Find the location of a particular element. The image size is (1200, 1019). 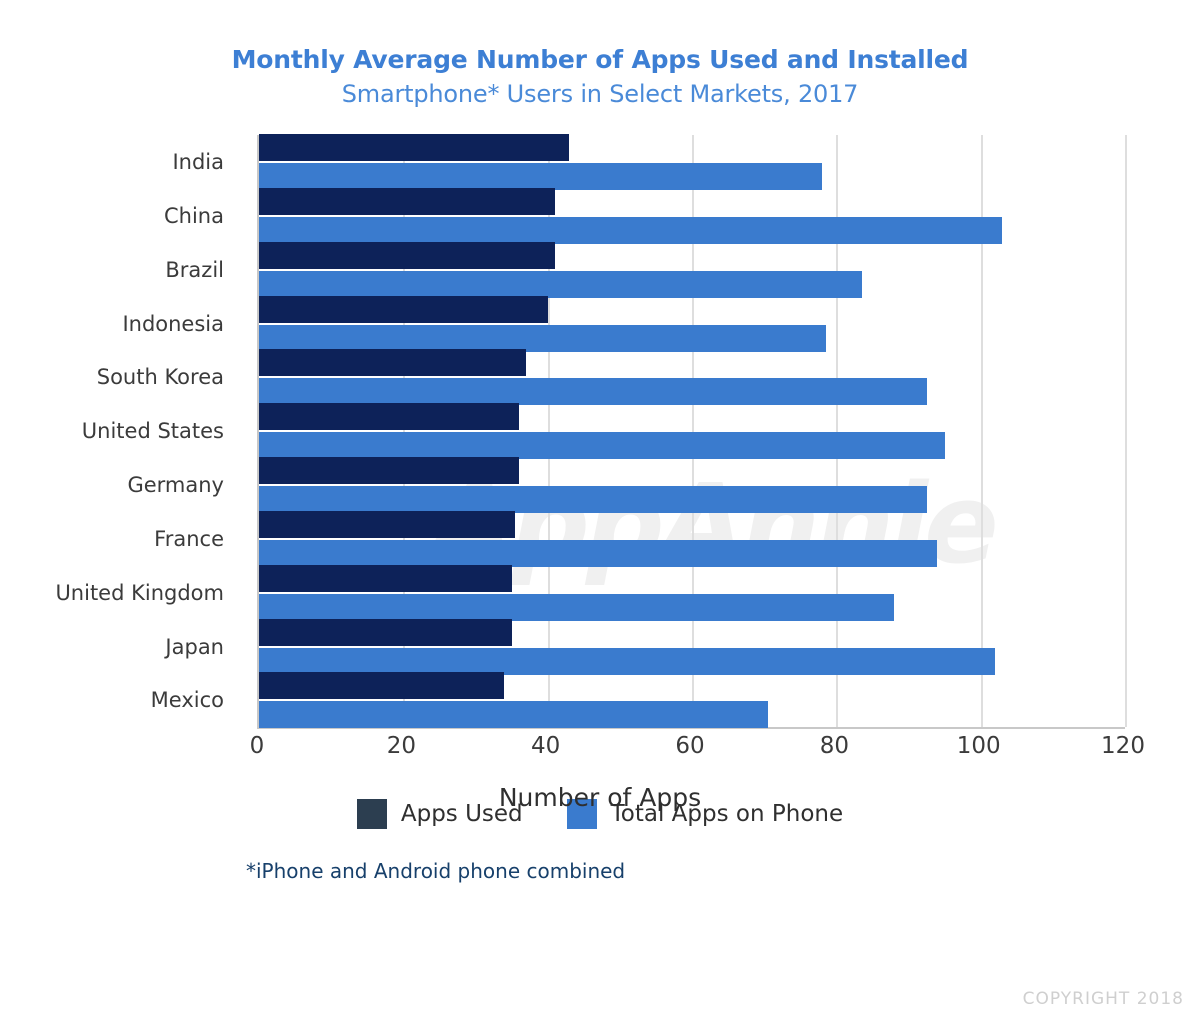

bar-united-kingdom-apps-used is located at coordinates (385, 578).